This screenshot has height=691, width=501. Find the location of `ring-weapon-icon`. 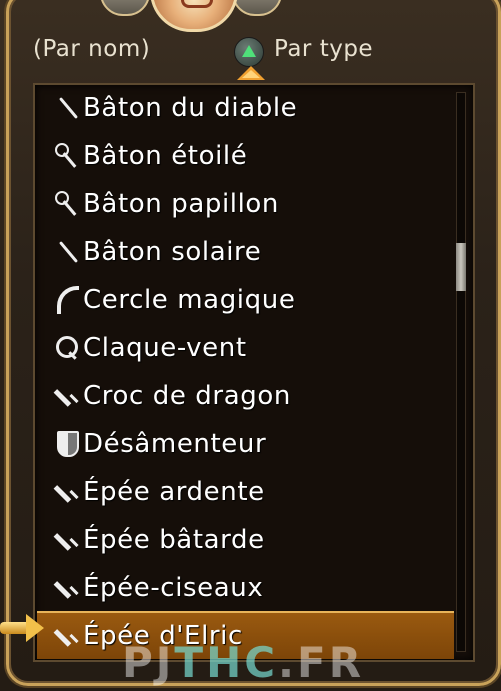

ring-weapon-icon is located at coordinates (68, 348).